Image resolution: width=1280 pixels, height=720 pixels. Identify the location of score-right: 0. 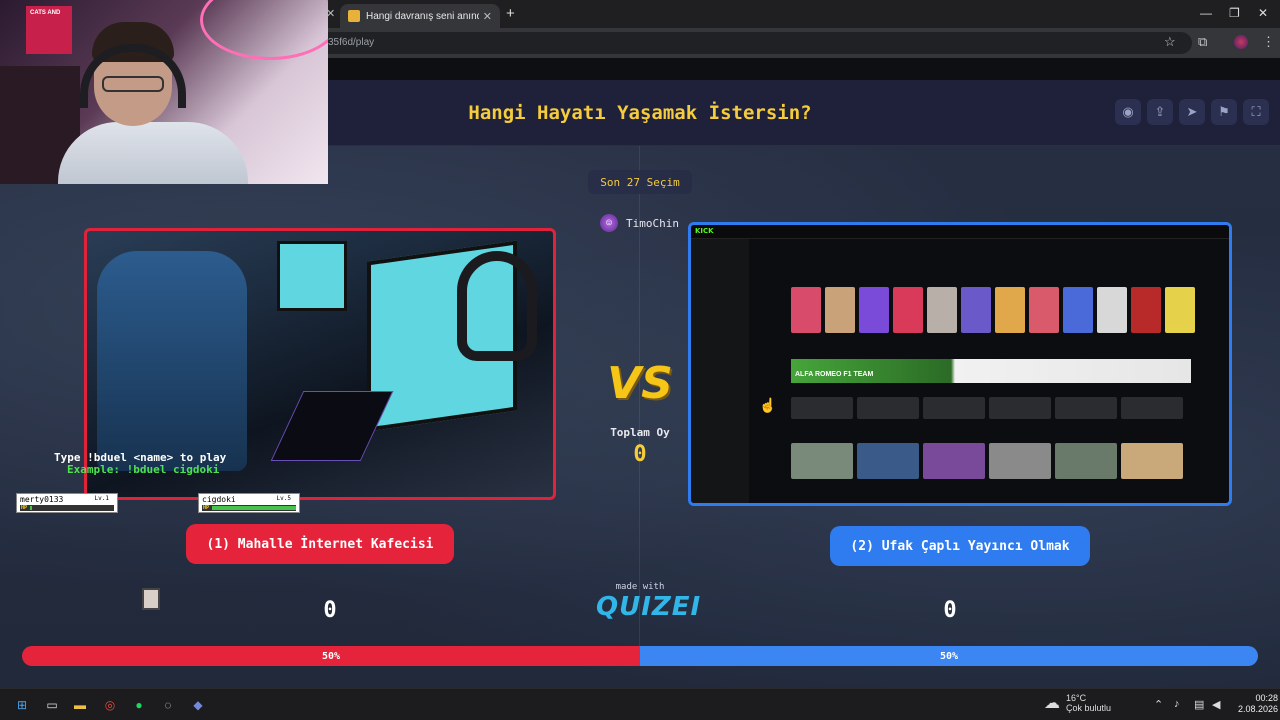
(950, 610).